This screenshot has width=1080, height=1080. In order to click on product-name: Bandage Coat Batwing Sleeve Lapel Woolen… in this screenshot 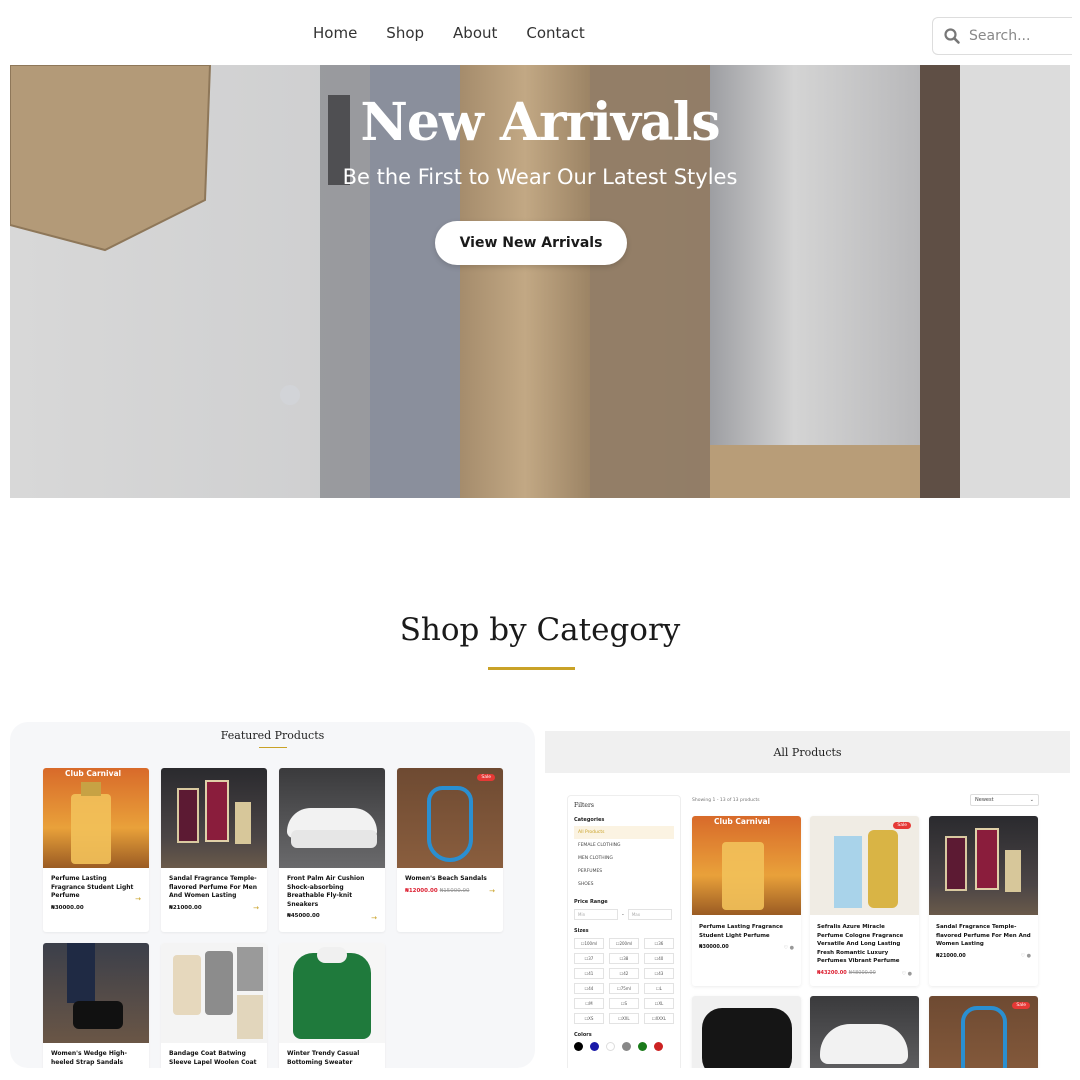, I will do `click(213, 1058)`.